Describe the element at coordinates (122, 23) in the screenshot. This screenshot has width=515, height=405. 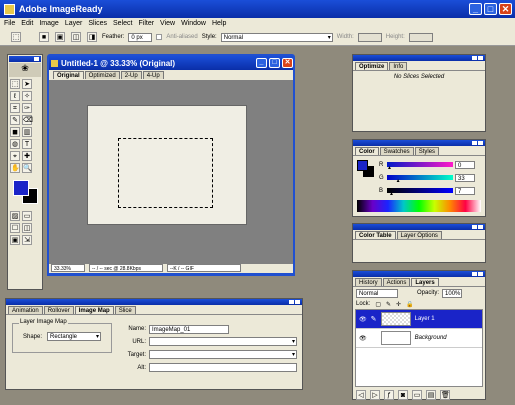
I see `menu-select: Select` at that location.